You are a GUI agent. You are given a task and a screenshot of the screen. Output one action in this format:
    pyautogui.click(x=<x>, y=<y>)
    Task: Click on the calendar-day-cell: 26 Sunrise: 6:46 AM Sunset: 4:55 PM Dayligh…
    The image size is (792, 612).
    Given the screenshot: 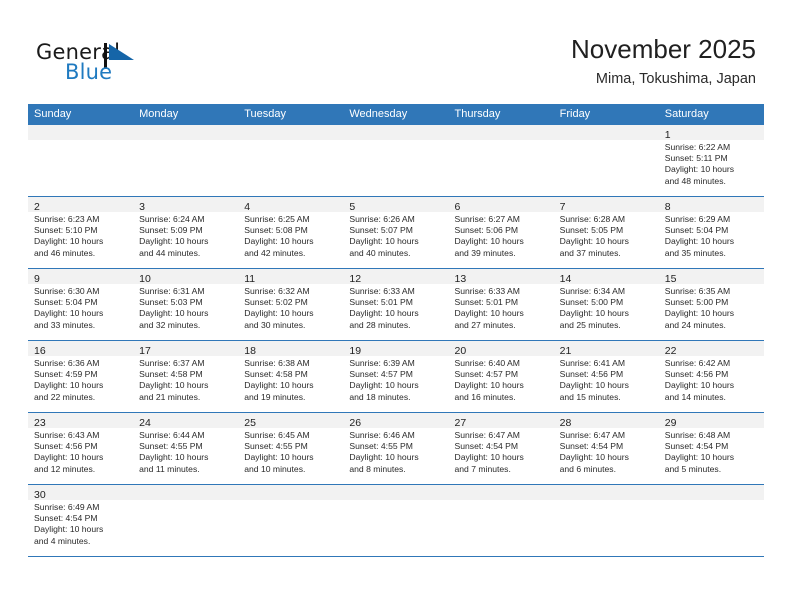 What is the action you would take?
    pyautogui.click(x=396, y=448)
    